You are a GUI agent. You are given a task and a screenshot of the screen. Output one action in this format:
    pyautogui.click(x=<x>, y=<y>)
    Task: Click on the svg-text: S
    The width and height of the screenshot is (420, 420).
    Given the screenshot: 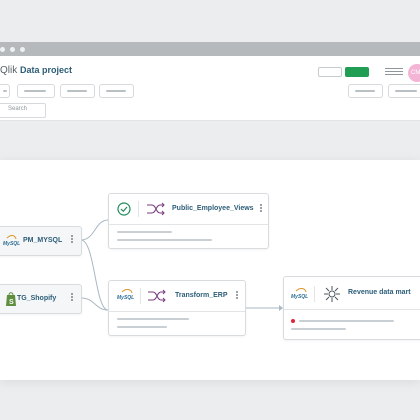 What is the action you would take?
    pyautogui.click(x=11, y=302)
    